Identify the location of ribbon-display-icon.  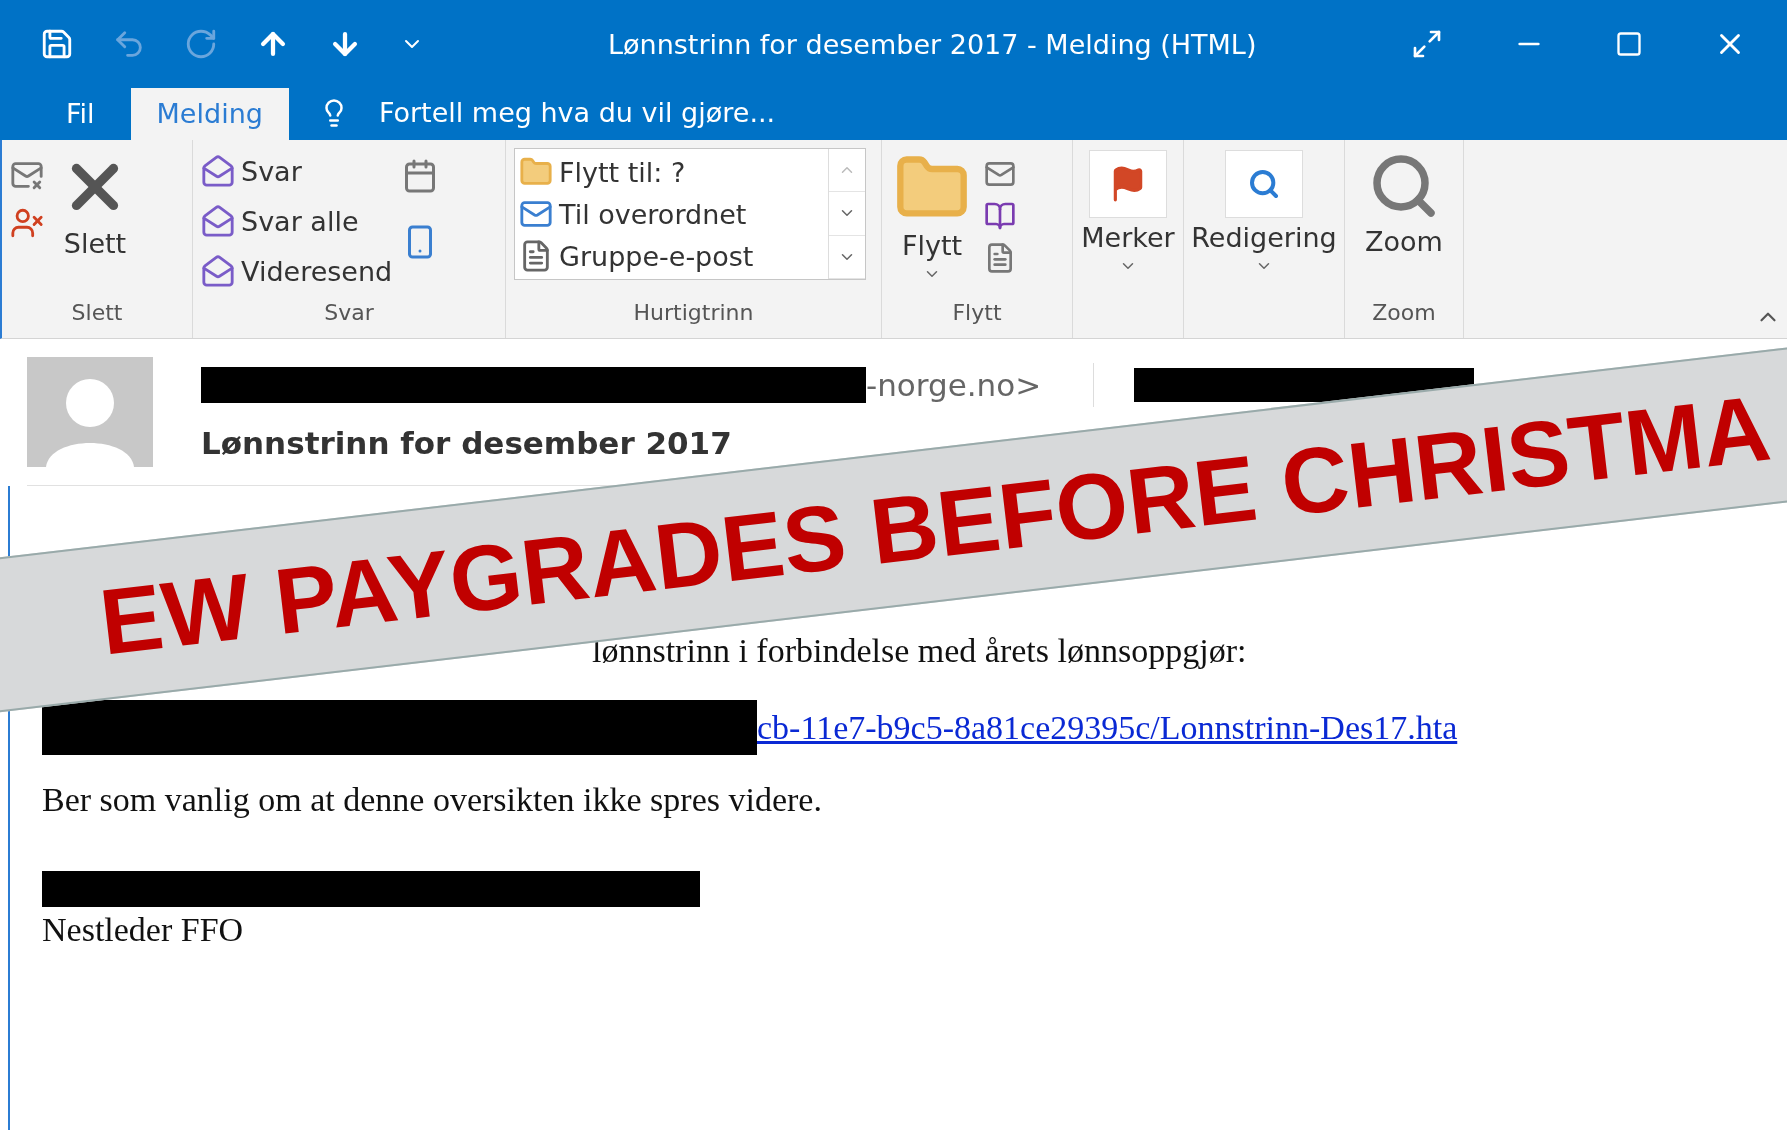
(1427, 44).